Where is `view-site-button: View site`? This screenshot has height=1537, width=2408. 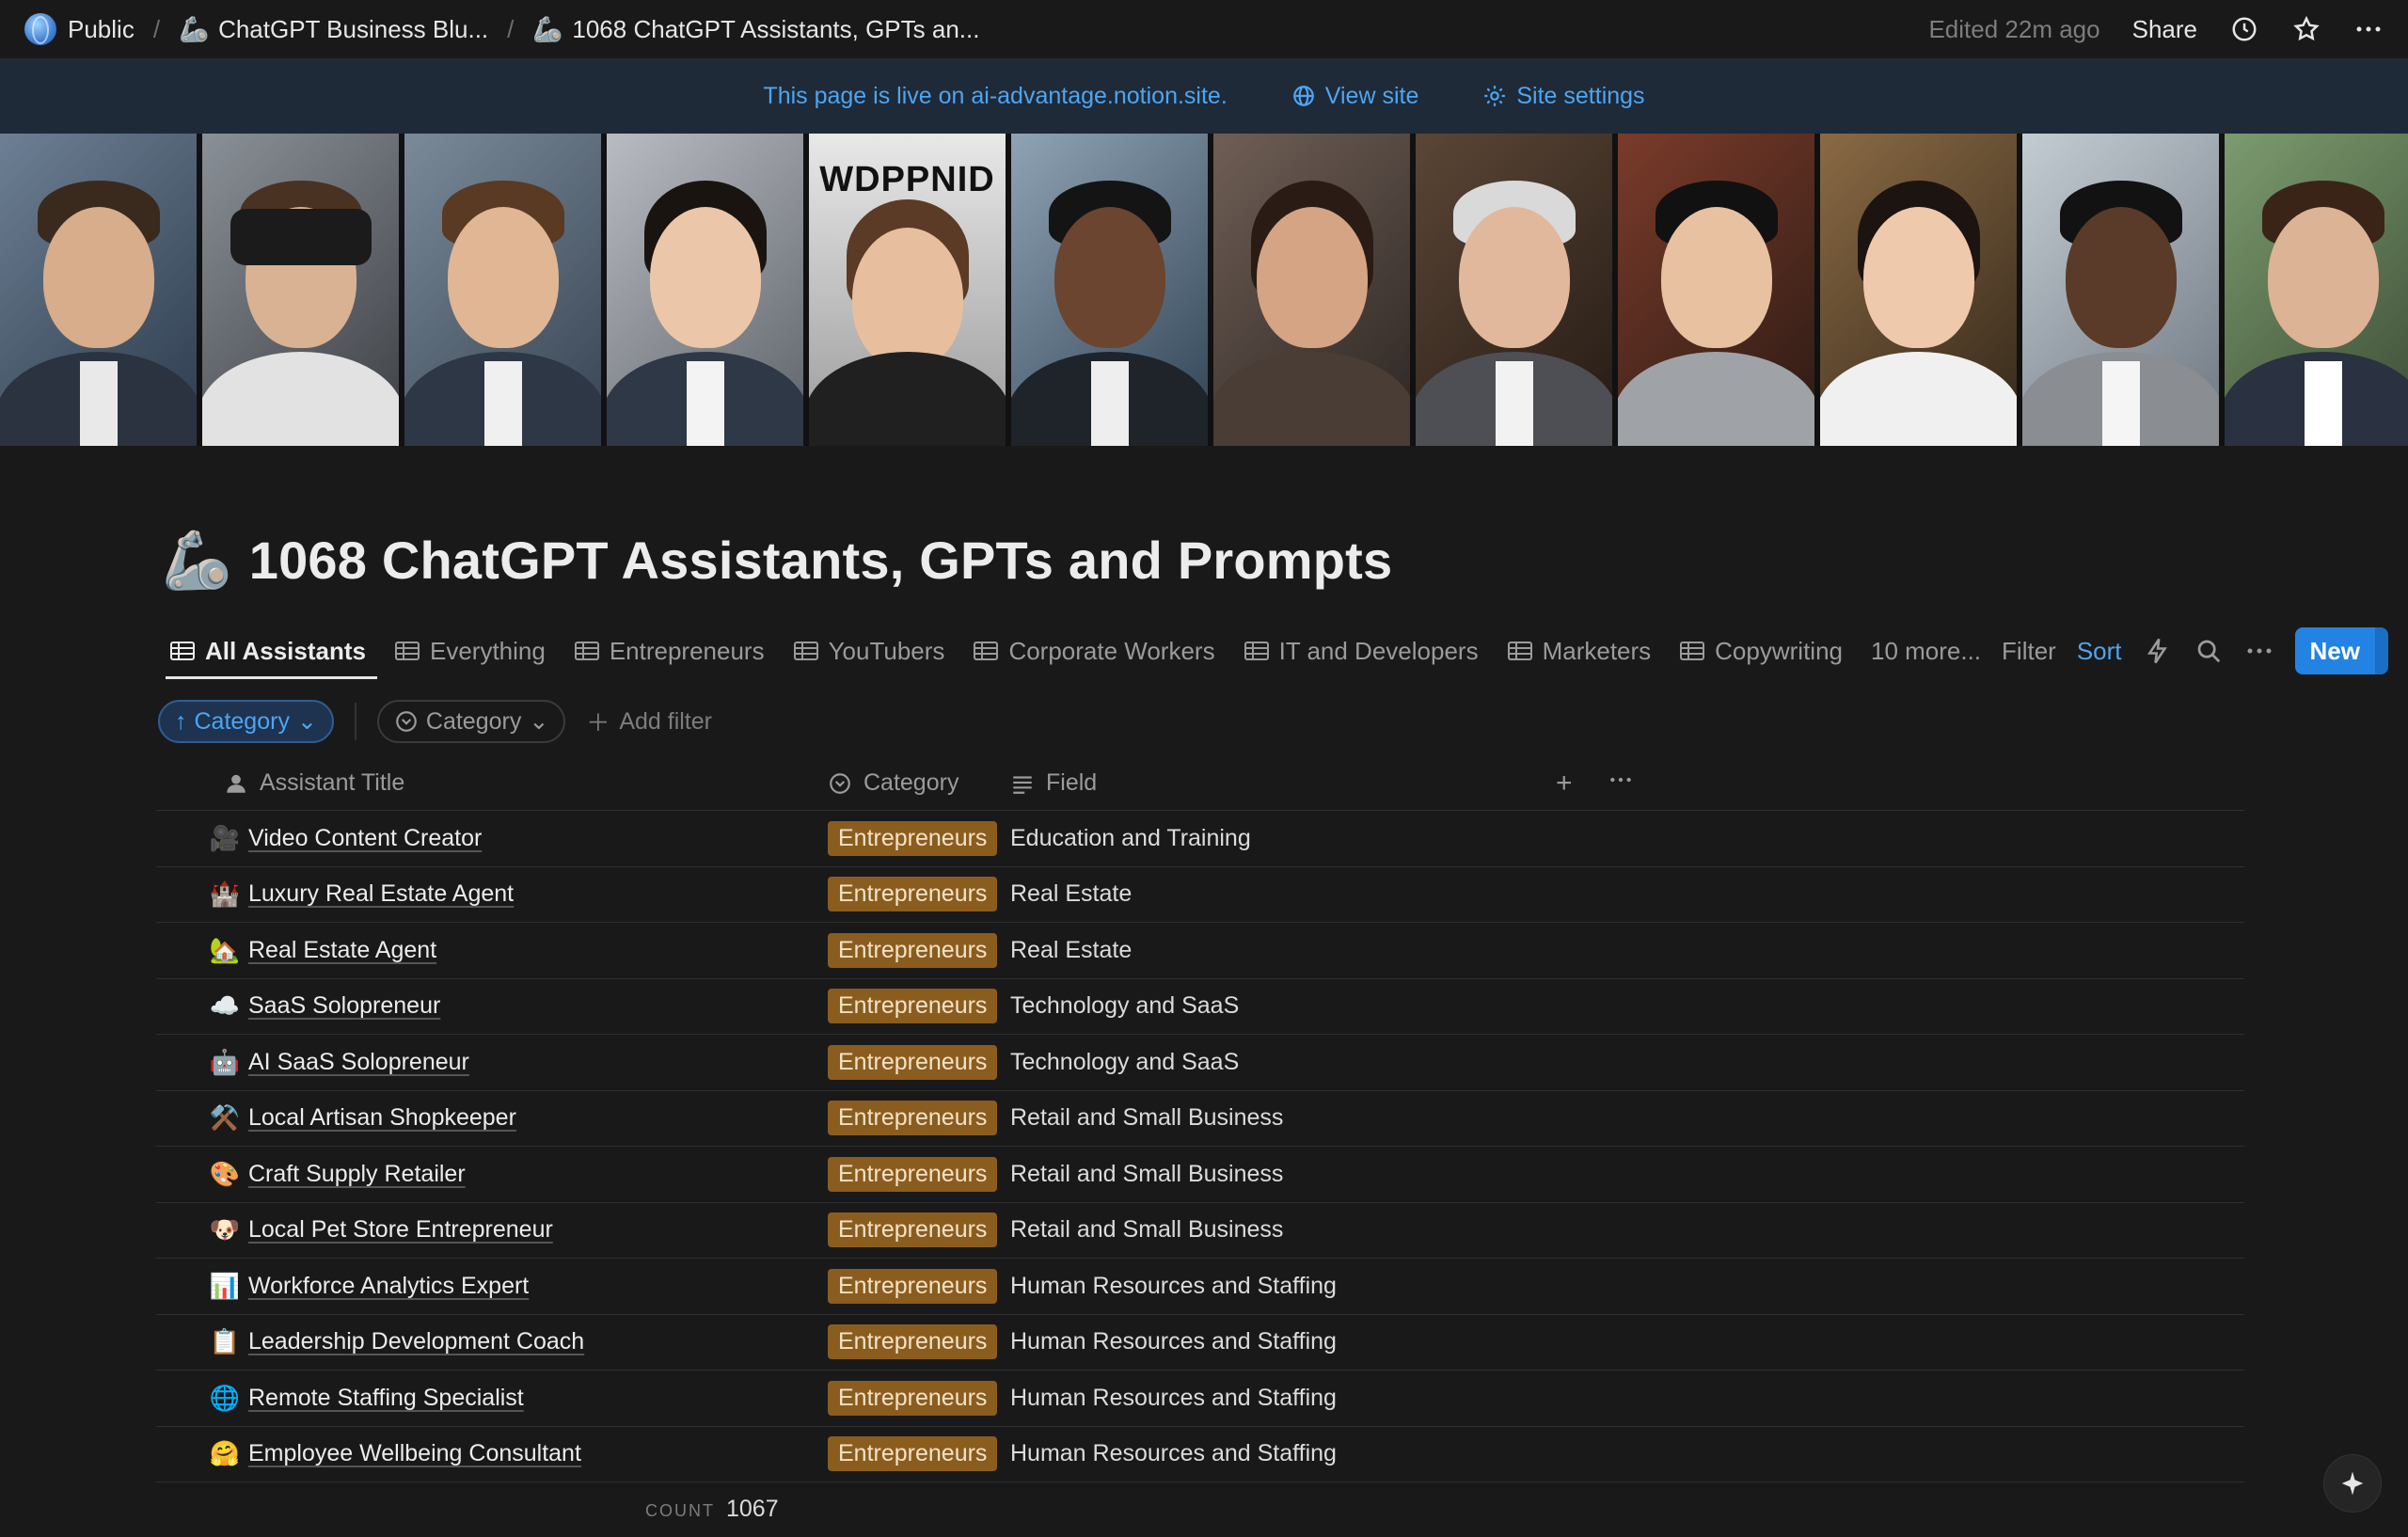
view-site-button: View site is located at coordinates (1354, 96).